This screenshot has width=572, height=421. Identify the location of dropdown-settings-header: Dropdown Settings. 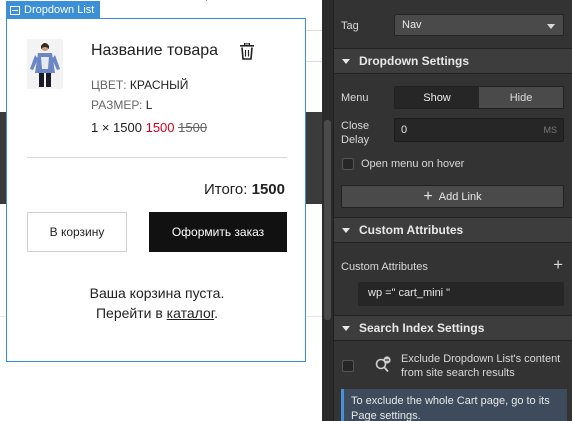
(453, 61).